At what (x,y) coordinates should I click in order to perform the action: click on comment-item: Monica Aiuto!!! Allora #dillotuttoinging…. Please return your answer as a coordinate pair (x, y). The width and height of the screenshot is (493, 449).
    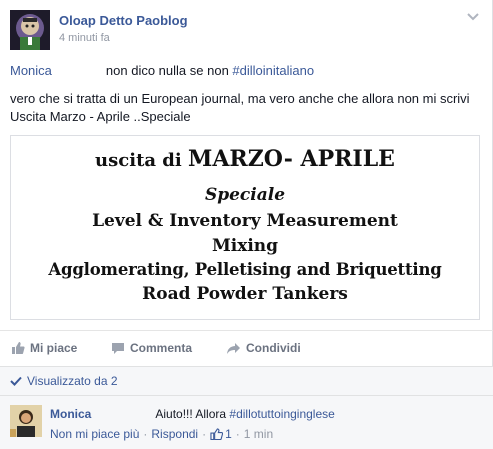
    Looking at the image, I should click on (246, 422).